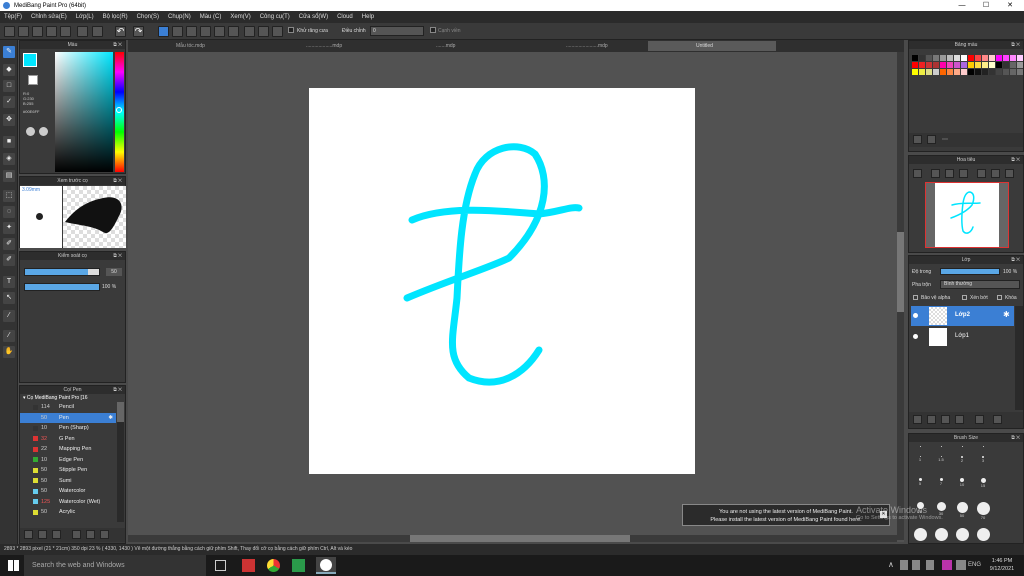  What do you see at coordinates (56, 534) in the screenshot?
I see `brush-options-icon` at bounding box center [56, 534].